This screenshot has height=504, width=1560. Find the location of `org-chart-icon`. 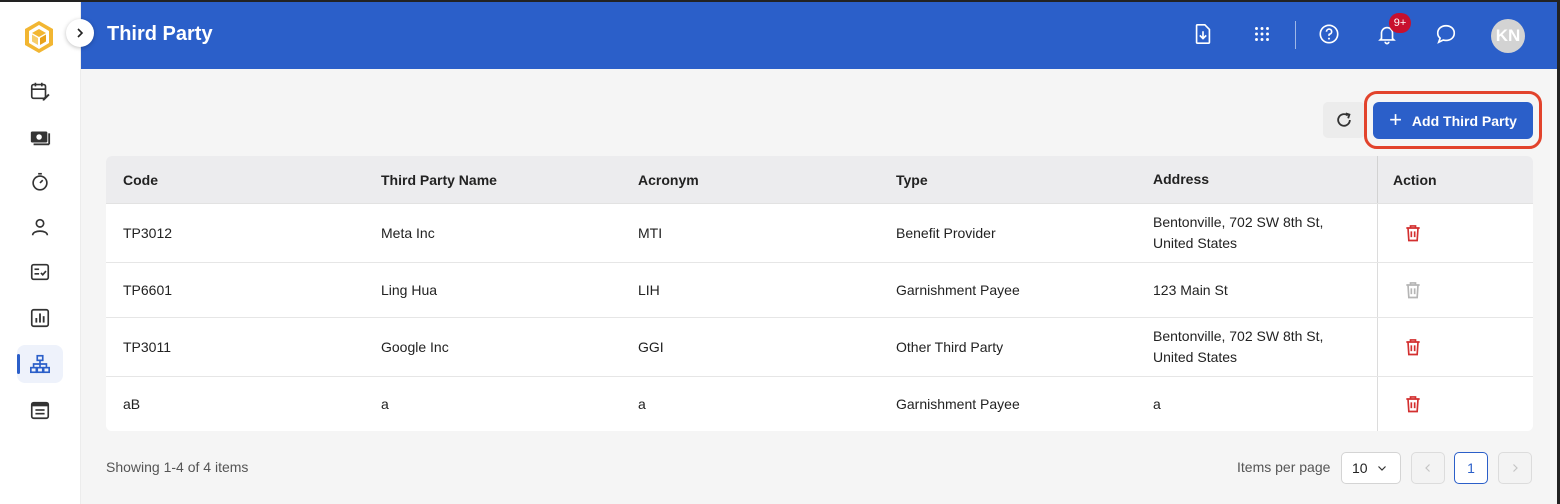

org-chart-icon is located at coordinates (40, 364).